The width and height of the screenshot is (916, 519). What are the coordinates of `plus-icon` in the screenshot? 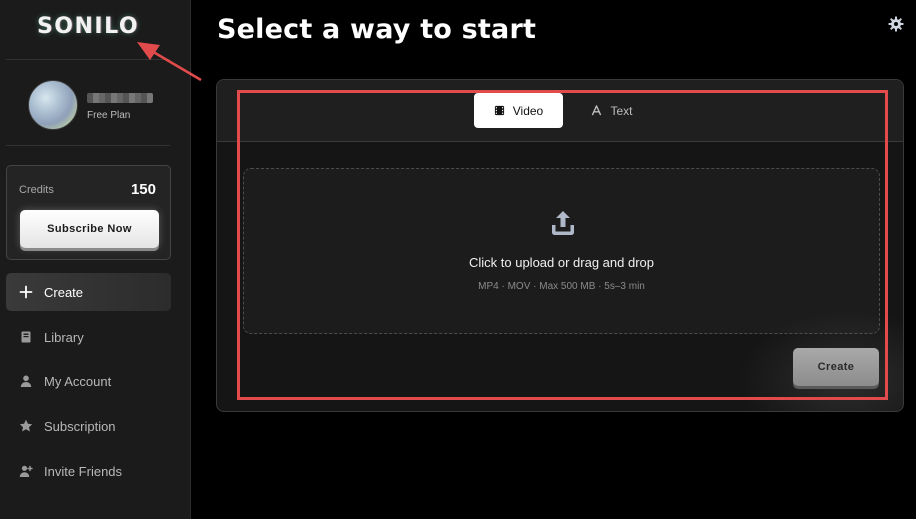 It's located at (26, 292).